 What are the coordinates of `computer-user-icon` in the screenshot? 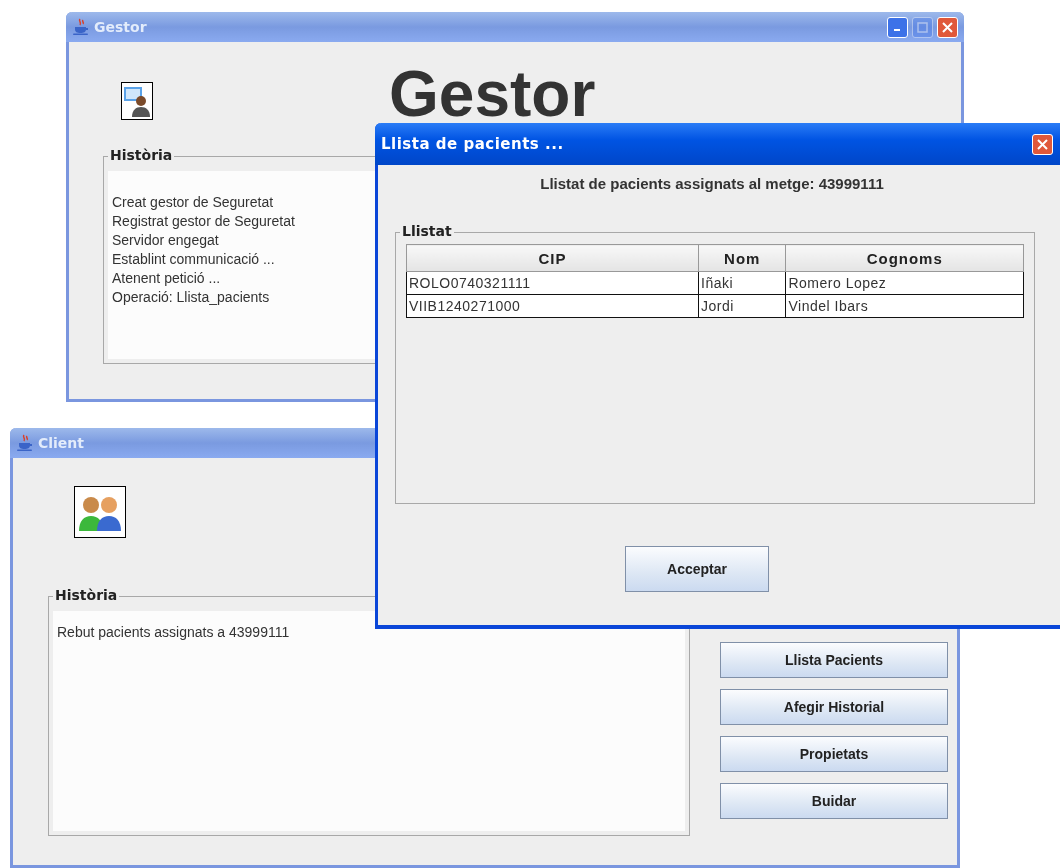 It's located at (137, 101).